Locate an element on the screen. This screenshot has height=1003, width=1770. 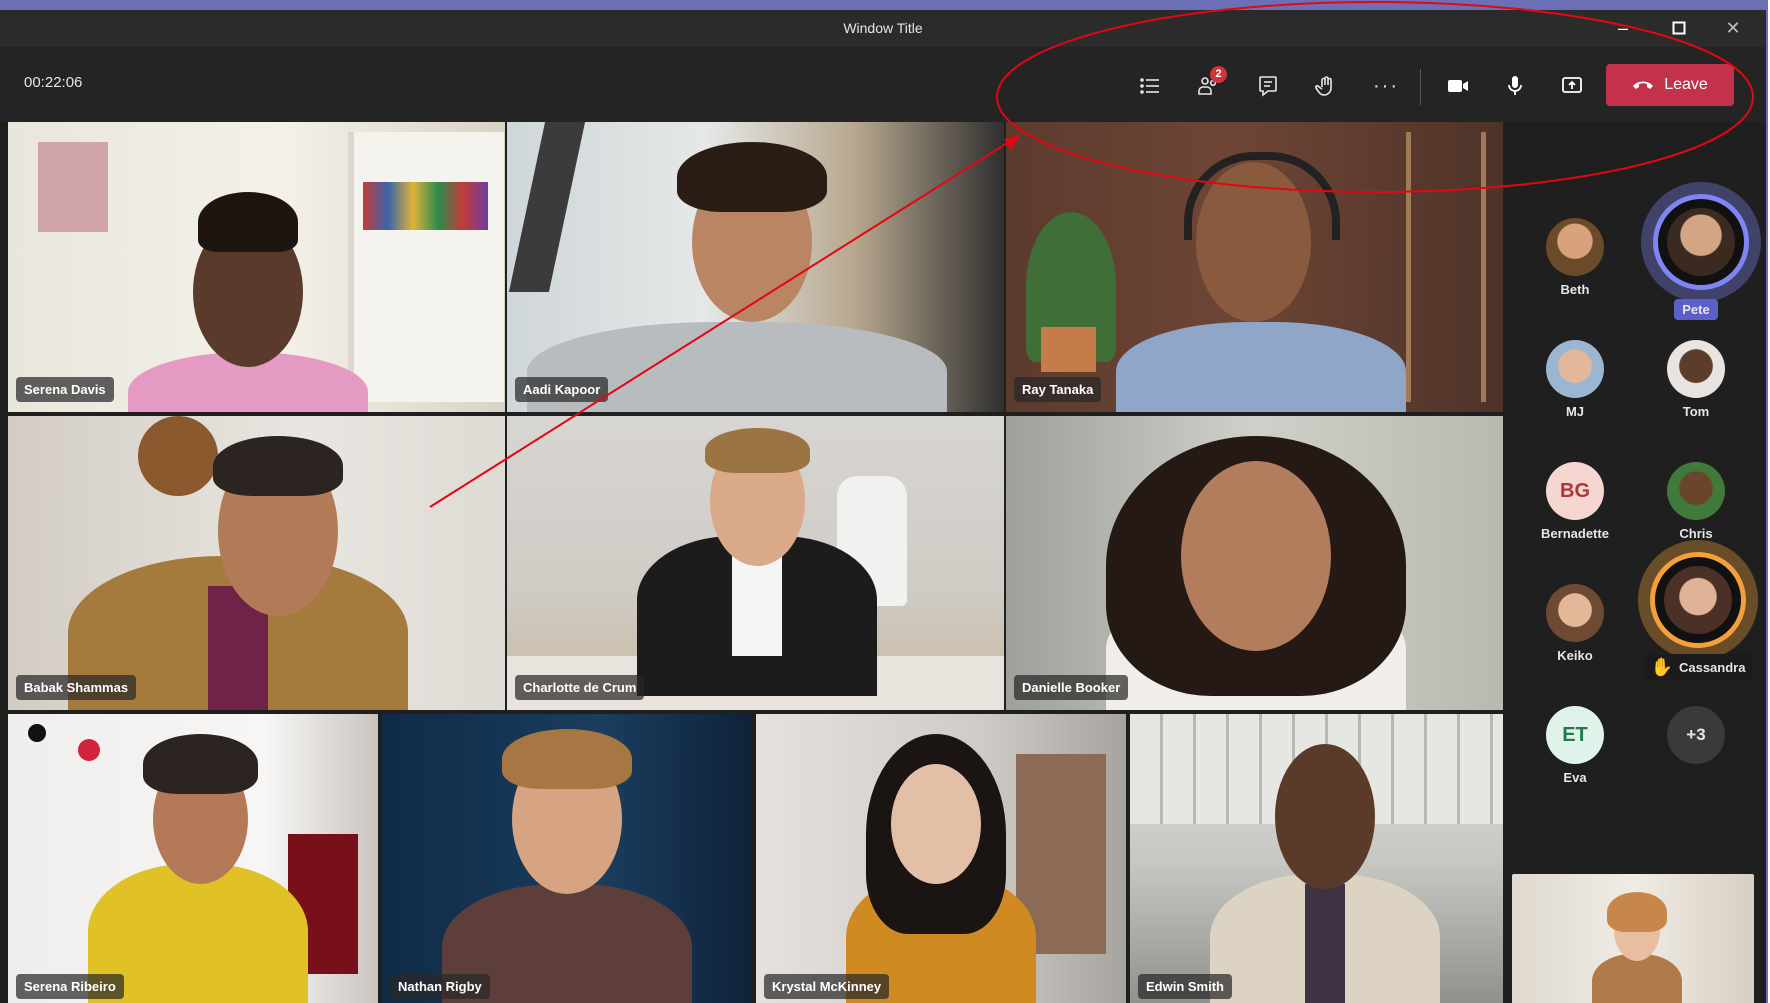
participant-name-label: Serena Ribeiro is located at coordinates (70, 986).